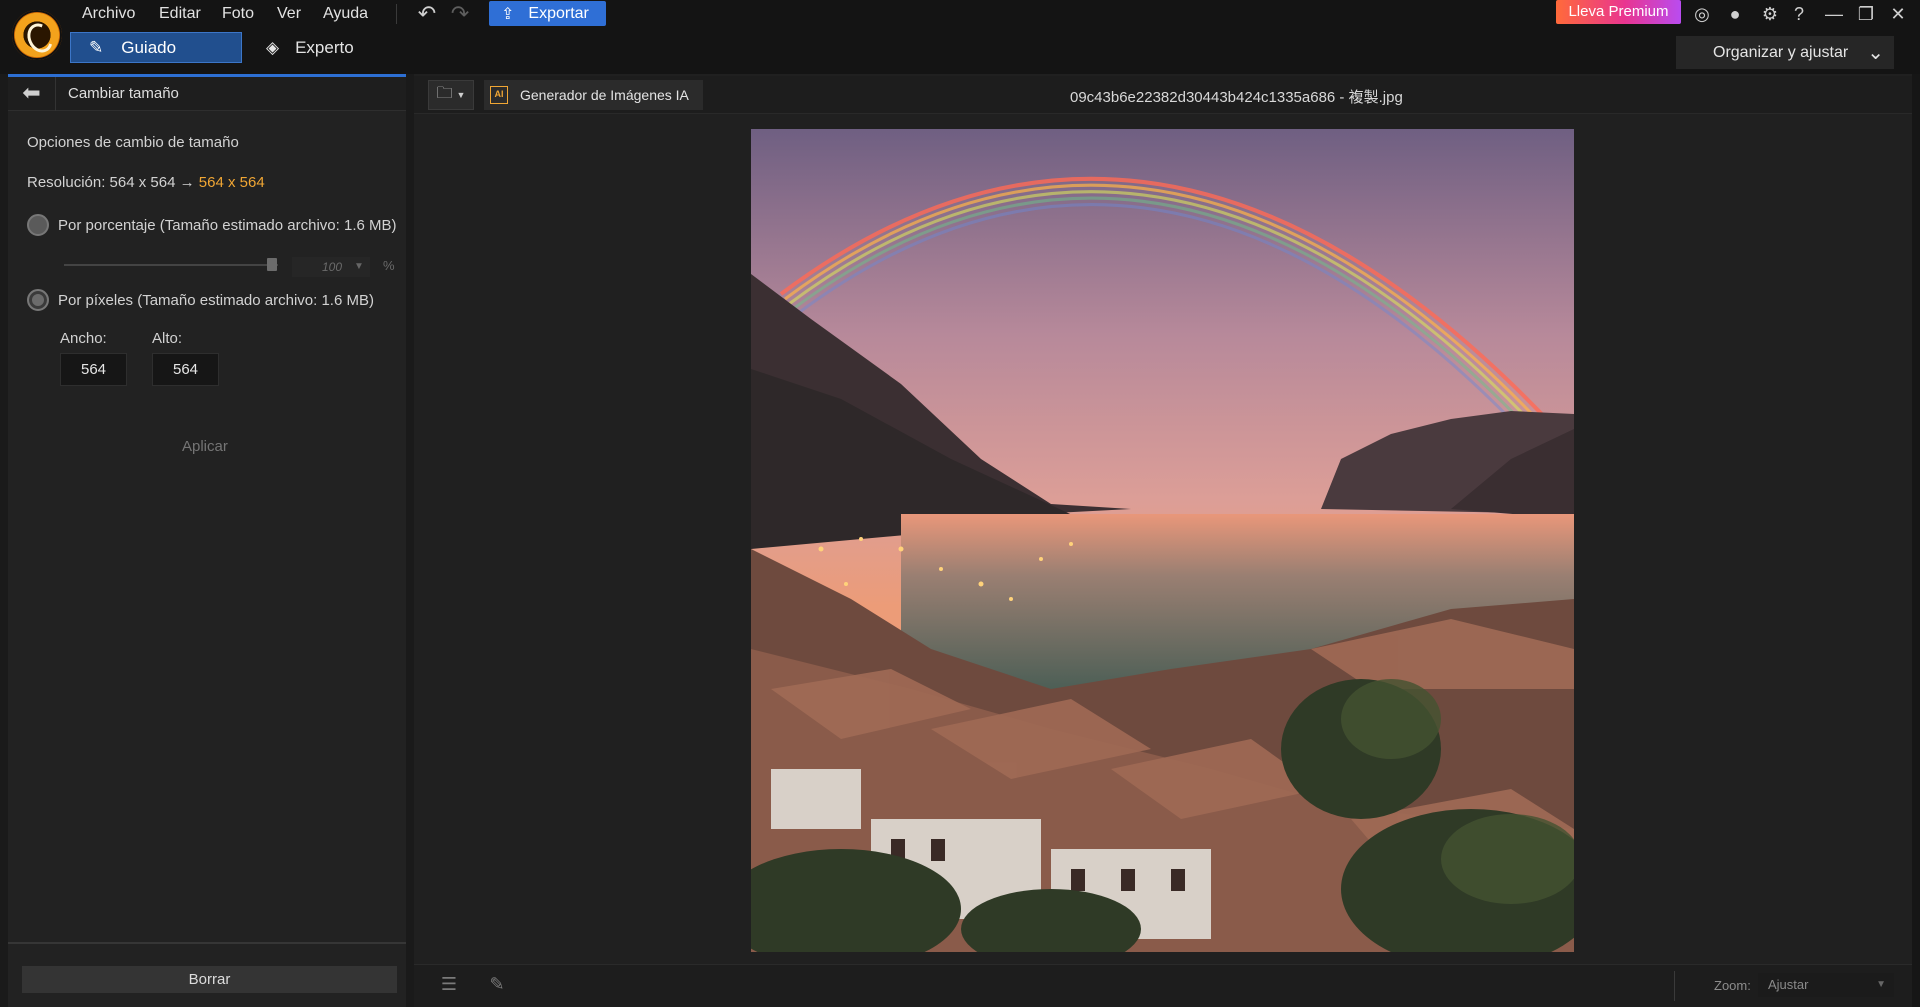 The height and width of the screenshot is (1007, 1920). What do you see at coordinates (499, 95) in the screenshot?
I see `ai-image-icon: AI` at bounding box center [499, 95].